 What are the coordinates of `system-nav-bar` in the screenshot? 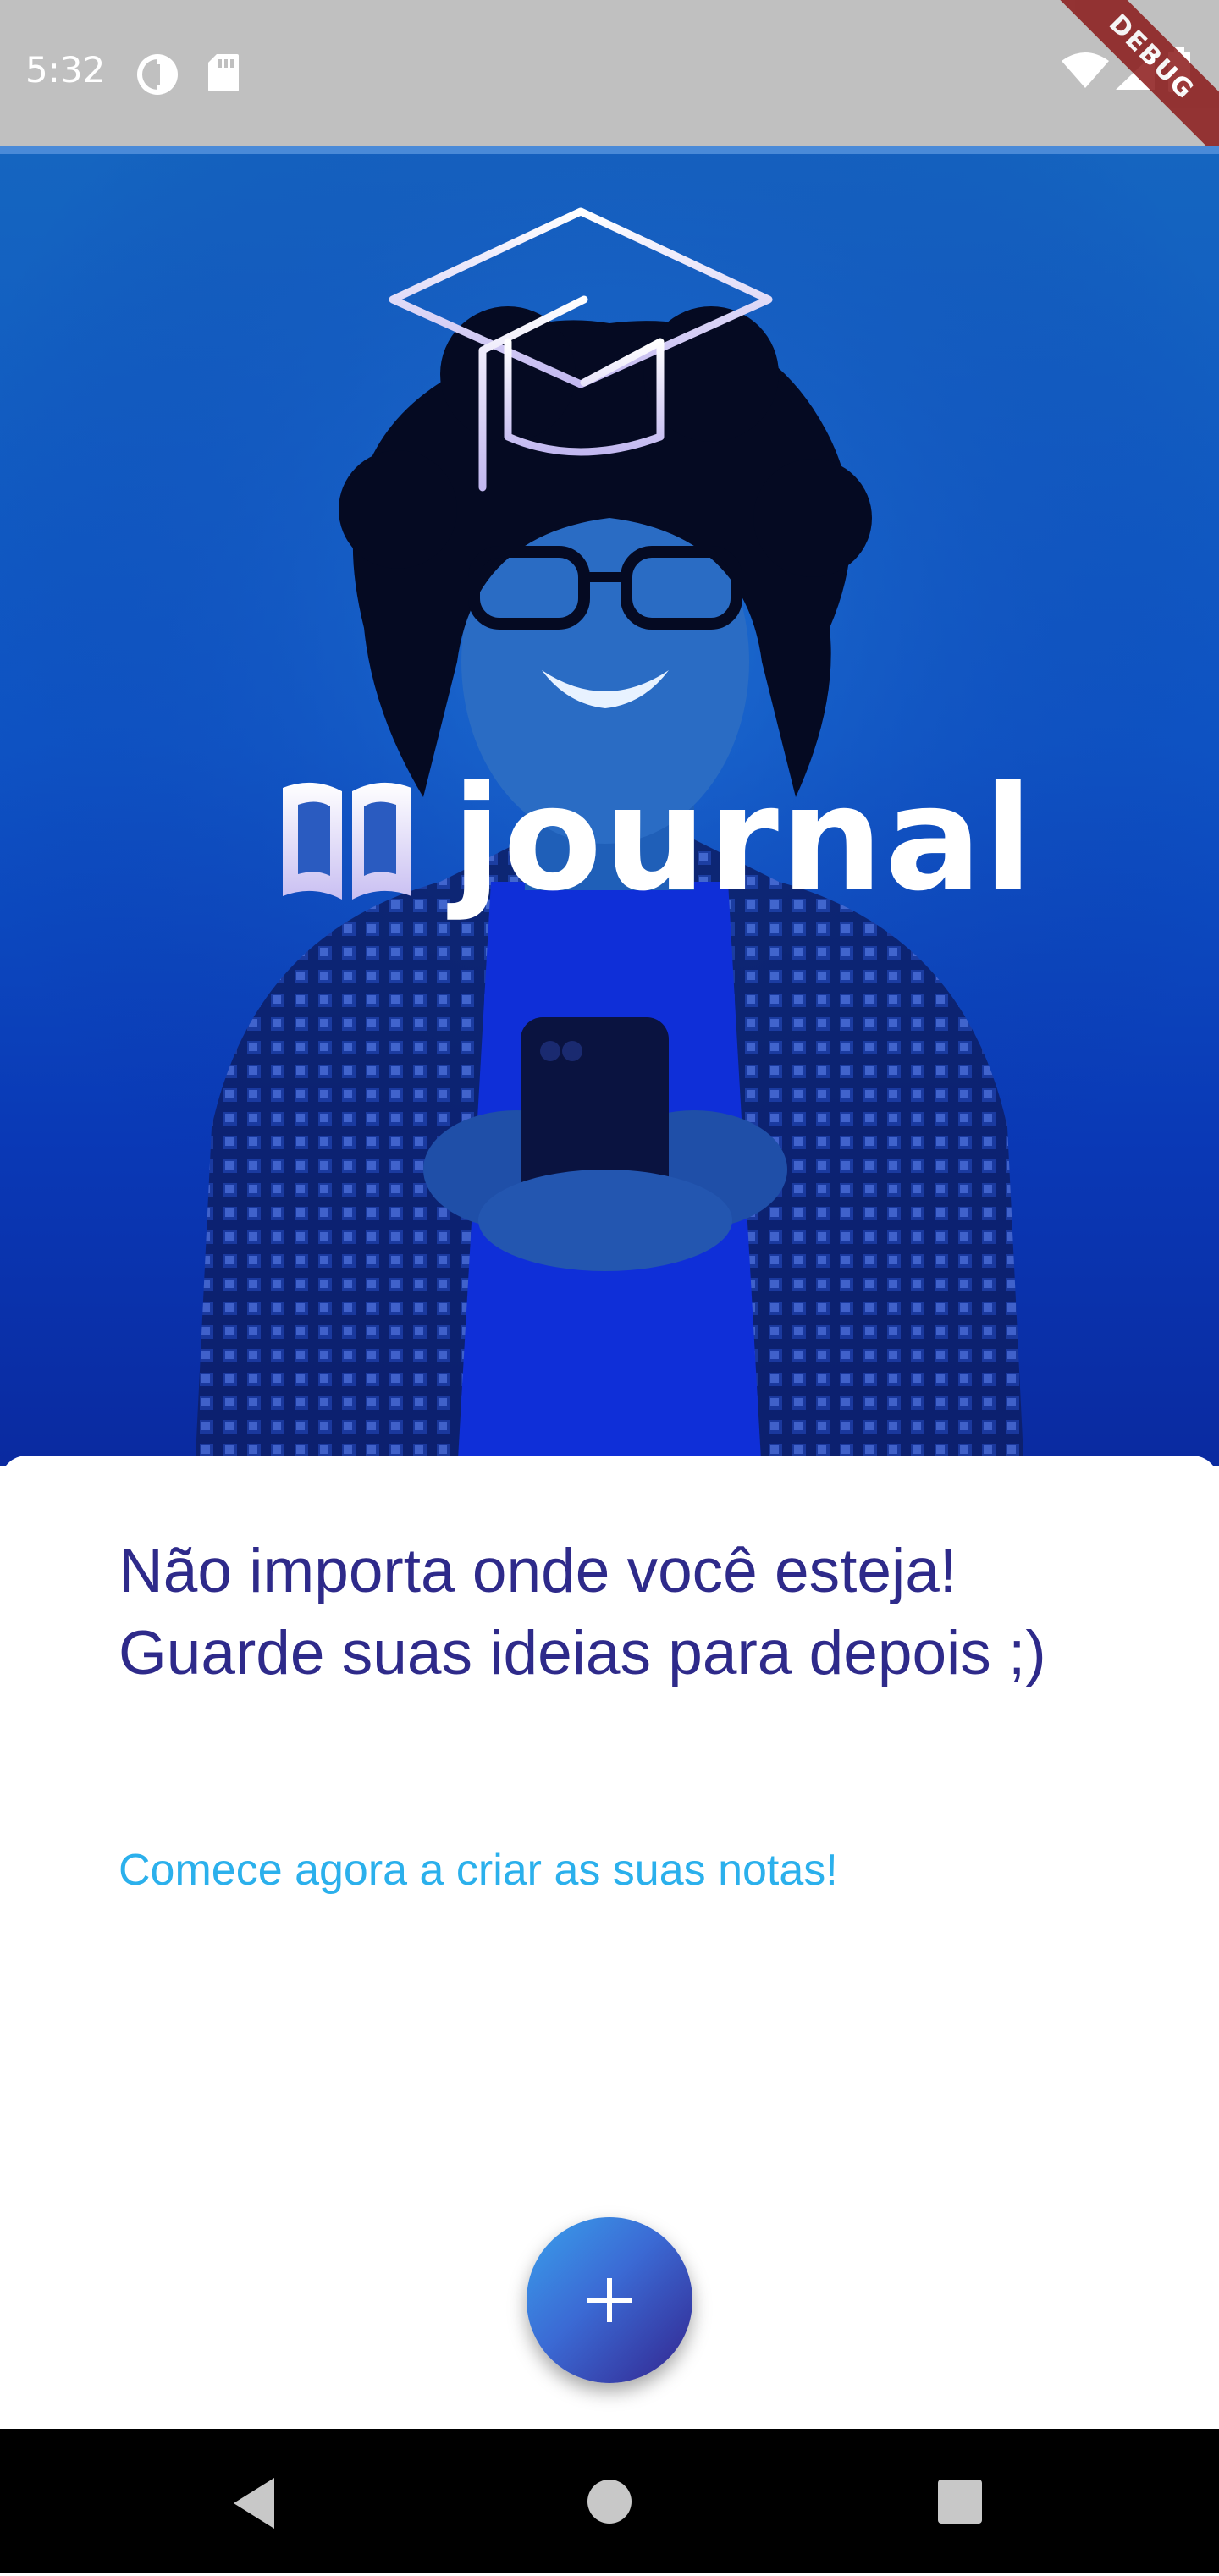 It's located at (609, 2501).